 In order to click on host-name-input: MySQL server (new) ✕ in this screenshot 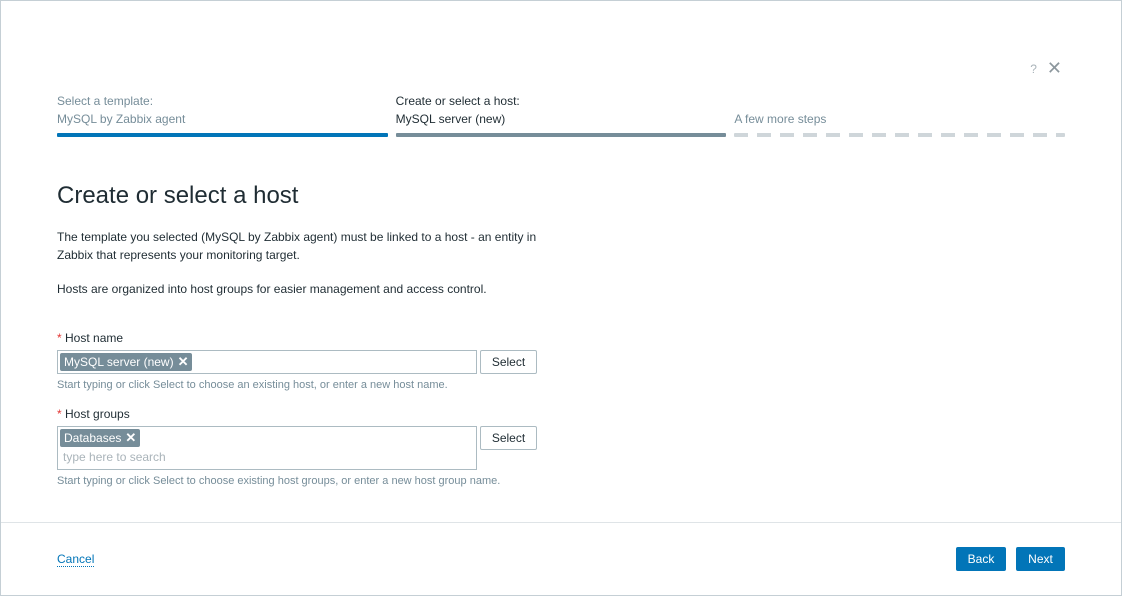, I will do `click(267, 362)`.